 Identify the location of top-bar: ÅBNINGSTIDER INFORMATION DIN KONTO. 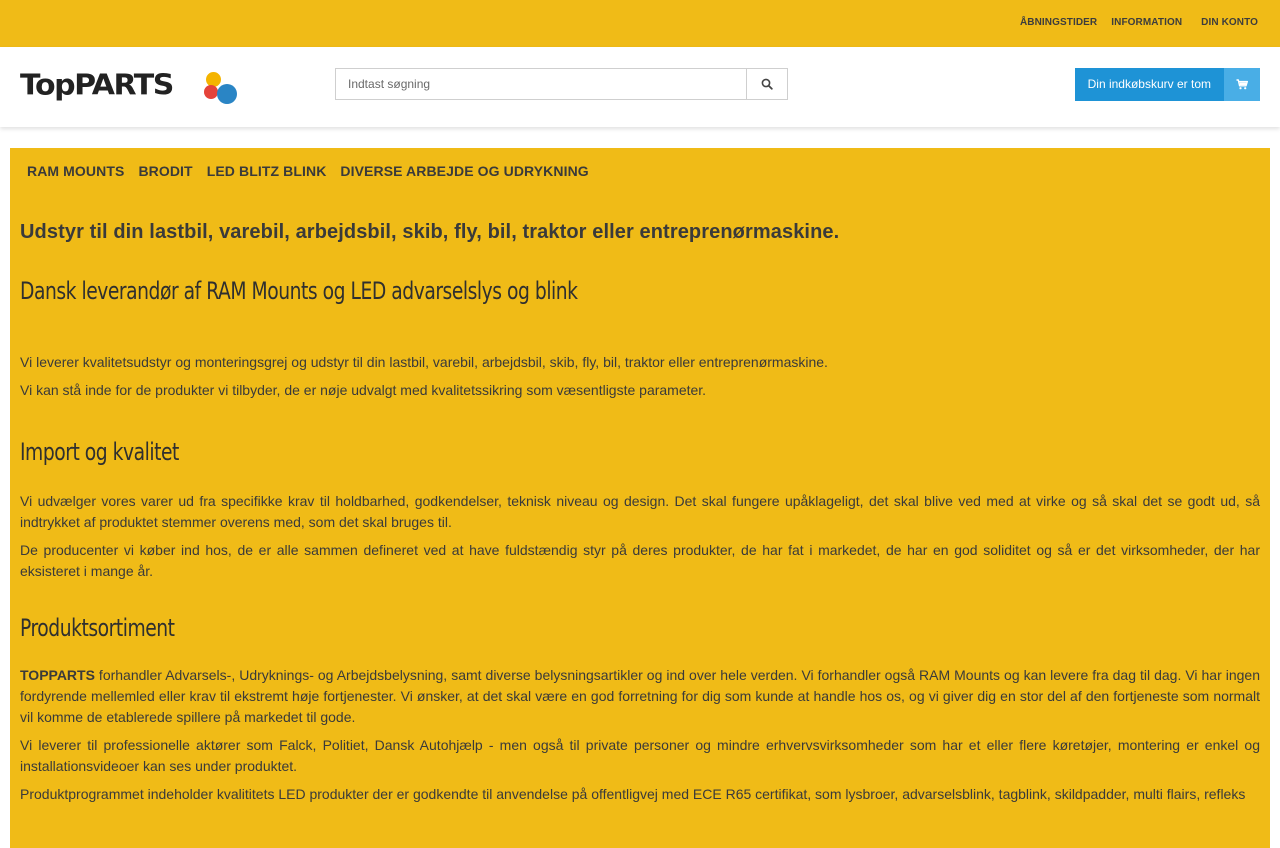
(640, 23).